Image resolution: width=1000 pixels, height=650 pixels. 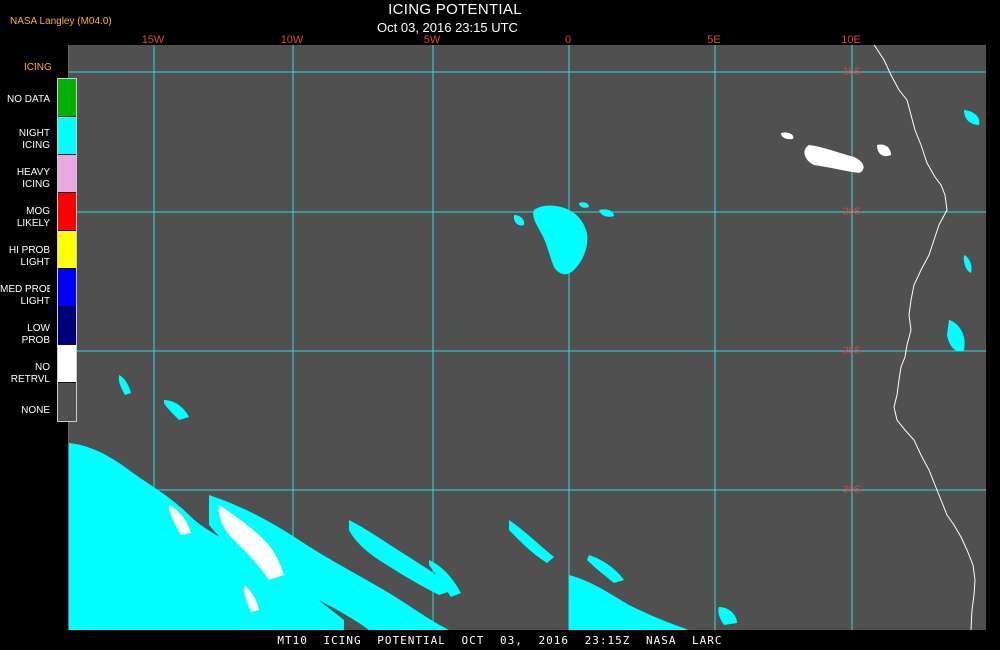 What do you see at coordinates (61, 21) in the screenshot?
I see `agency-label: NASA Langley (M04.0)` at bounding box center [61, 21].